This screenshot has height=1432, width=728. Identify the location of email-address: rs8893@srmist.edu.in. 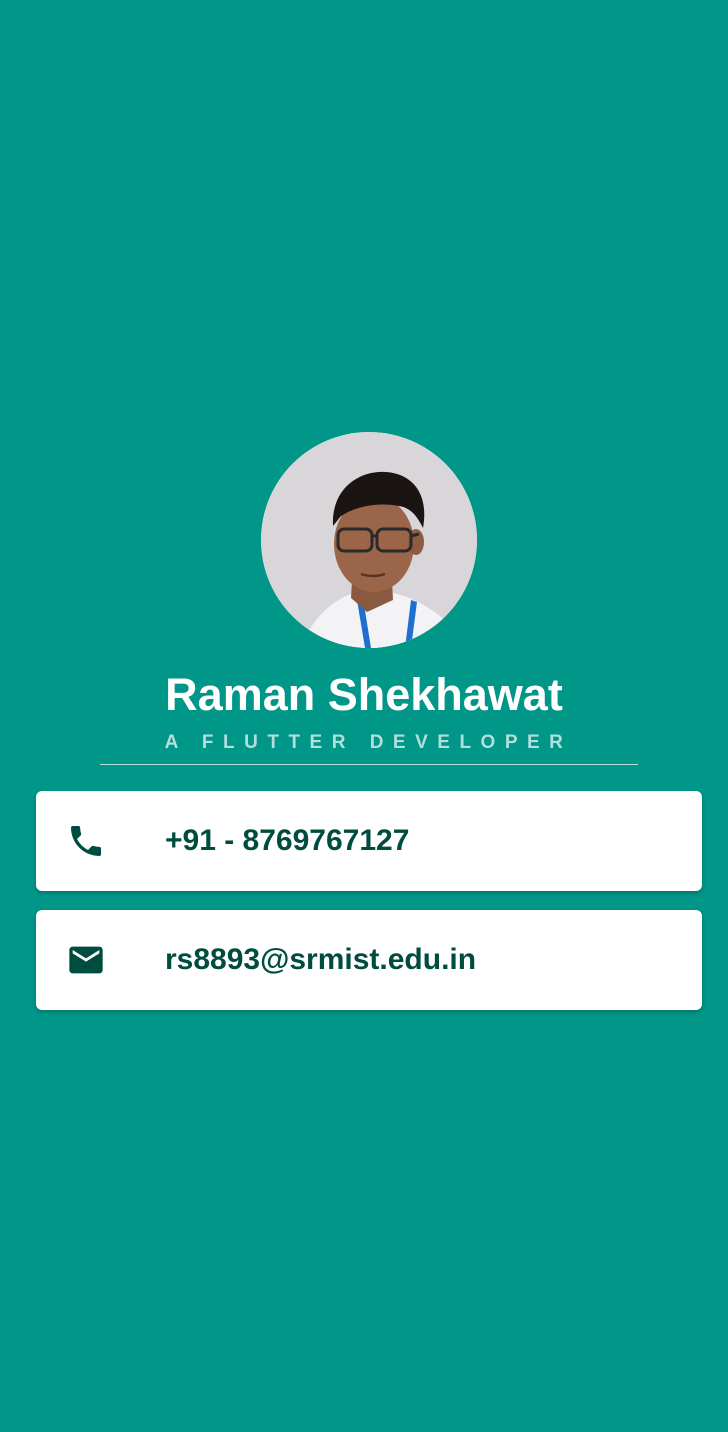
(321, 959).